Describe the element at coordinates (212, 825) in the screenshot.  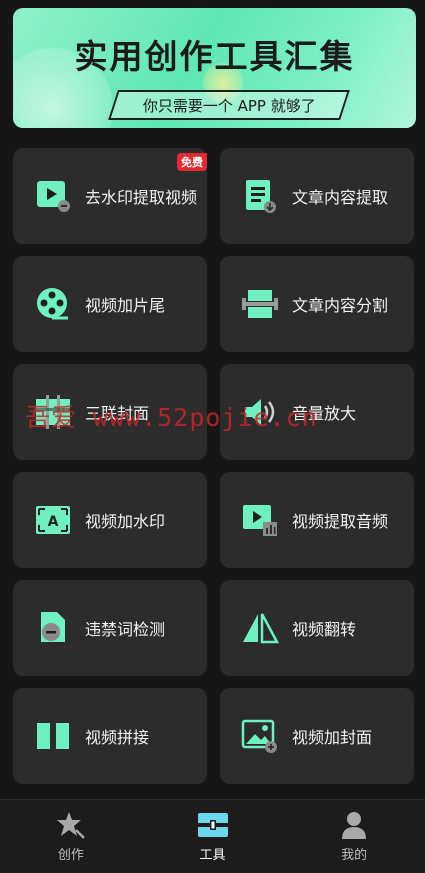
I see `toolbox-icon` at that location.